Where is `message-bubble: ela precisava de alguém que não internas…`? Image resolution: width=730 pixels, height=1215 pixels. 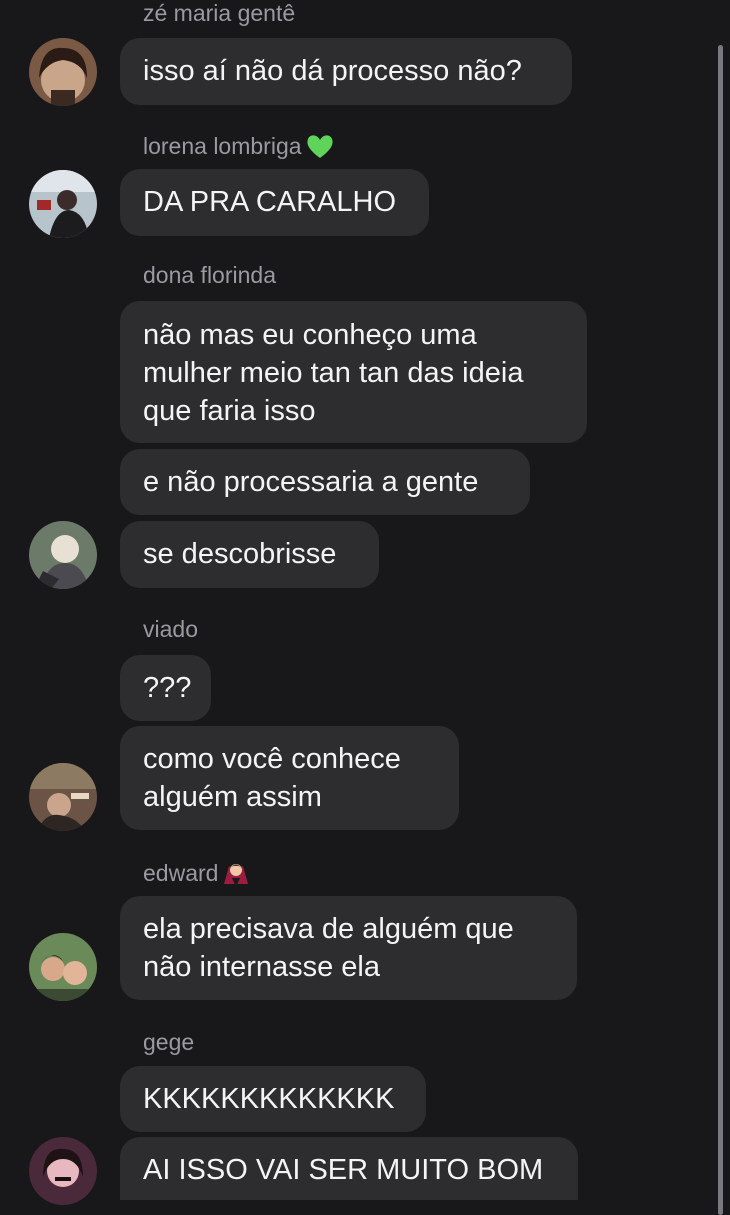 message-bubble: ela precisava de alguém que não internas… is located at coordinates (348, 948).